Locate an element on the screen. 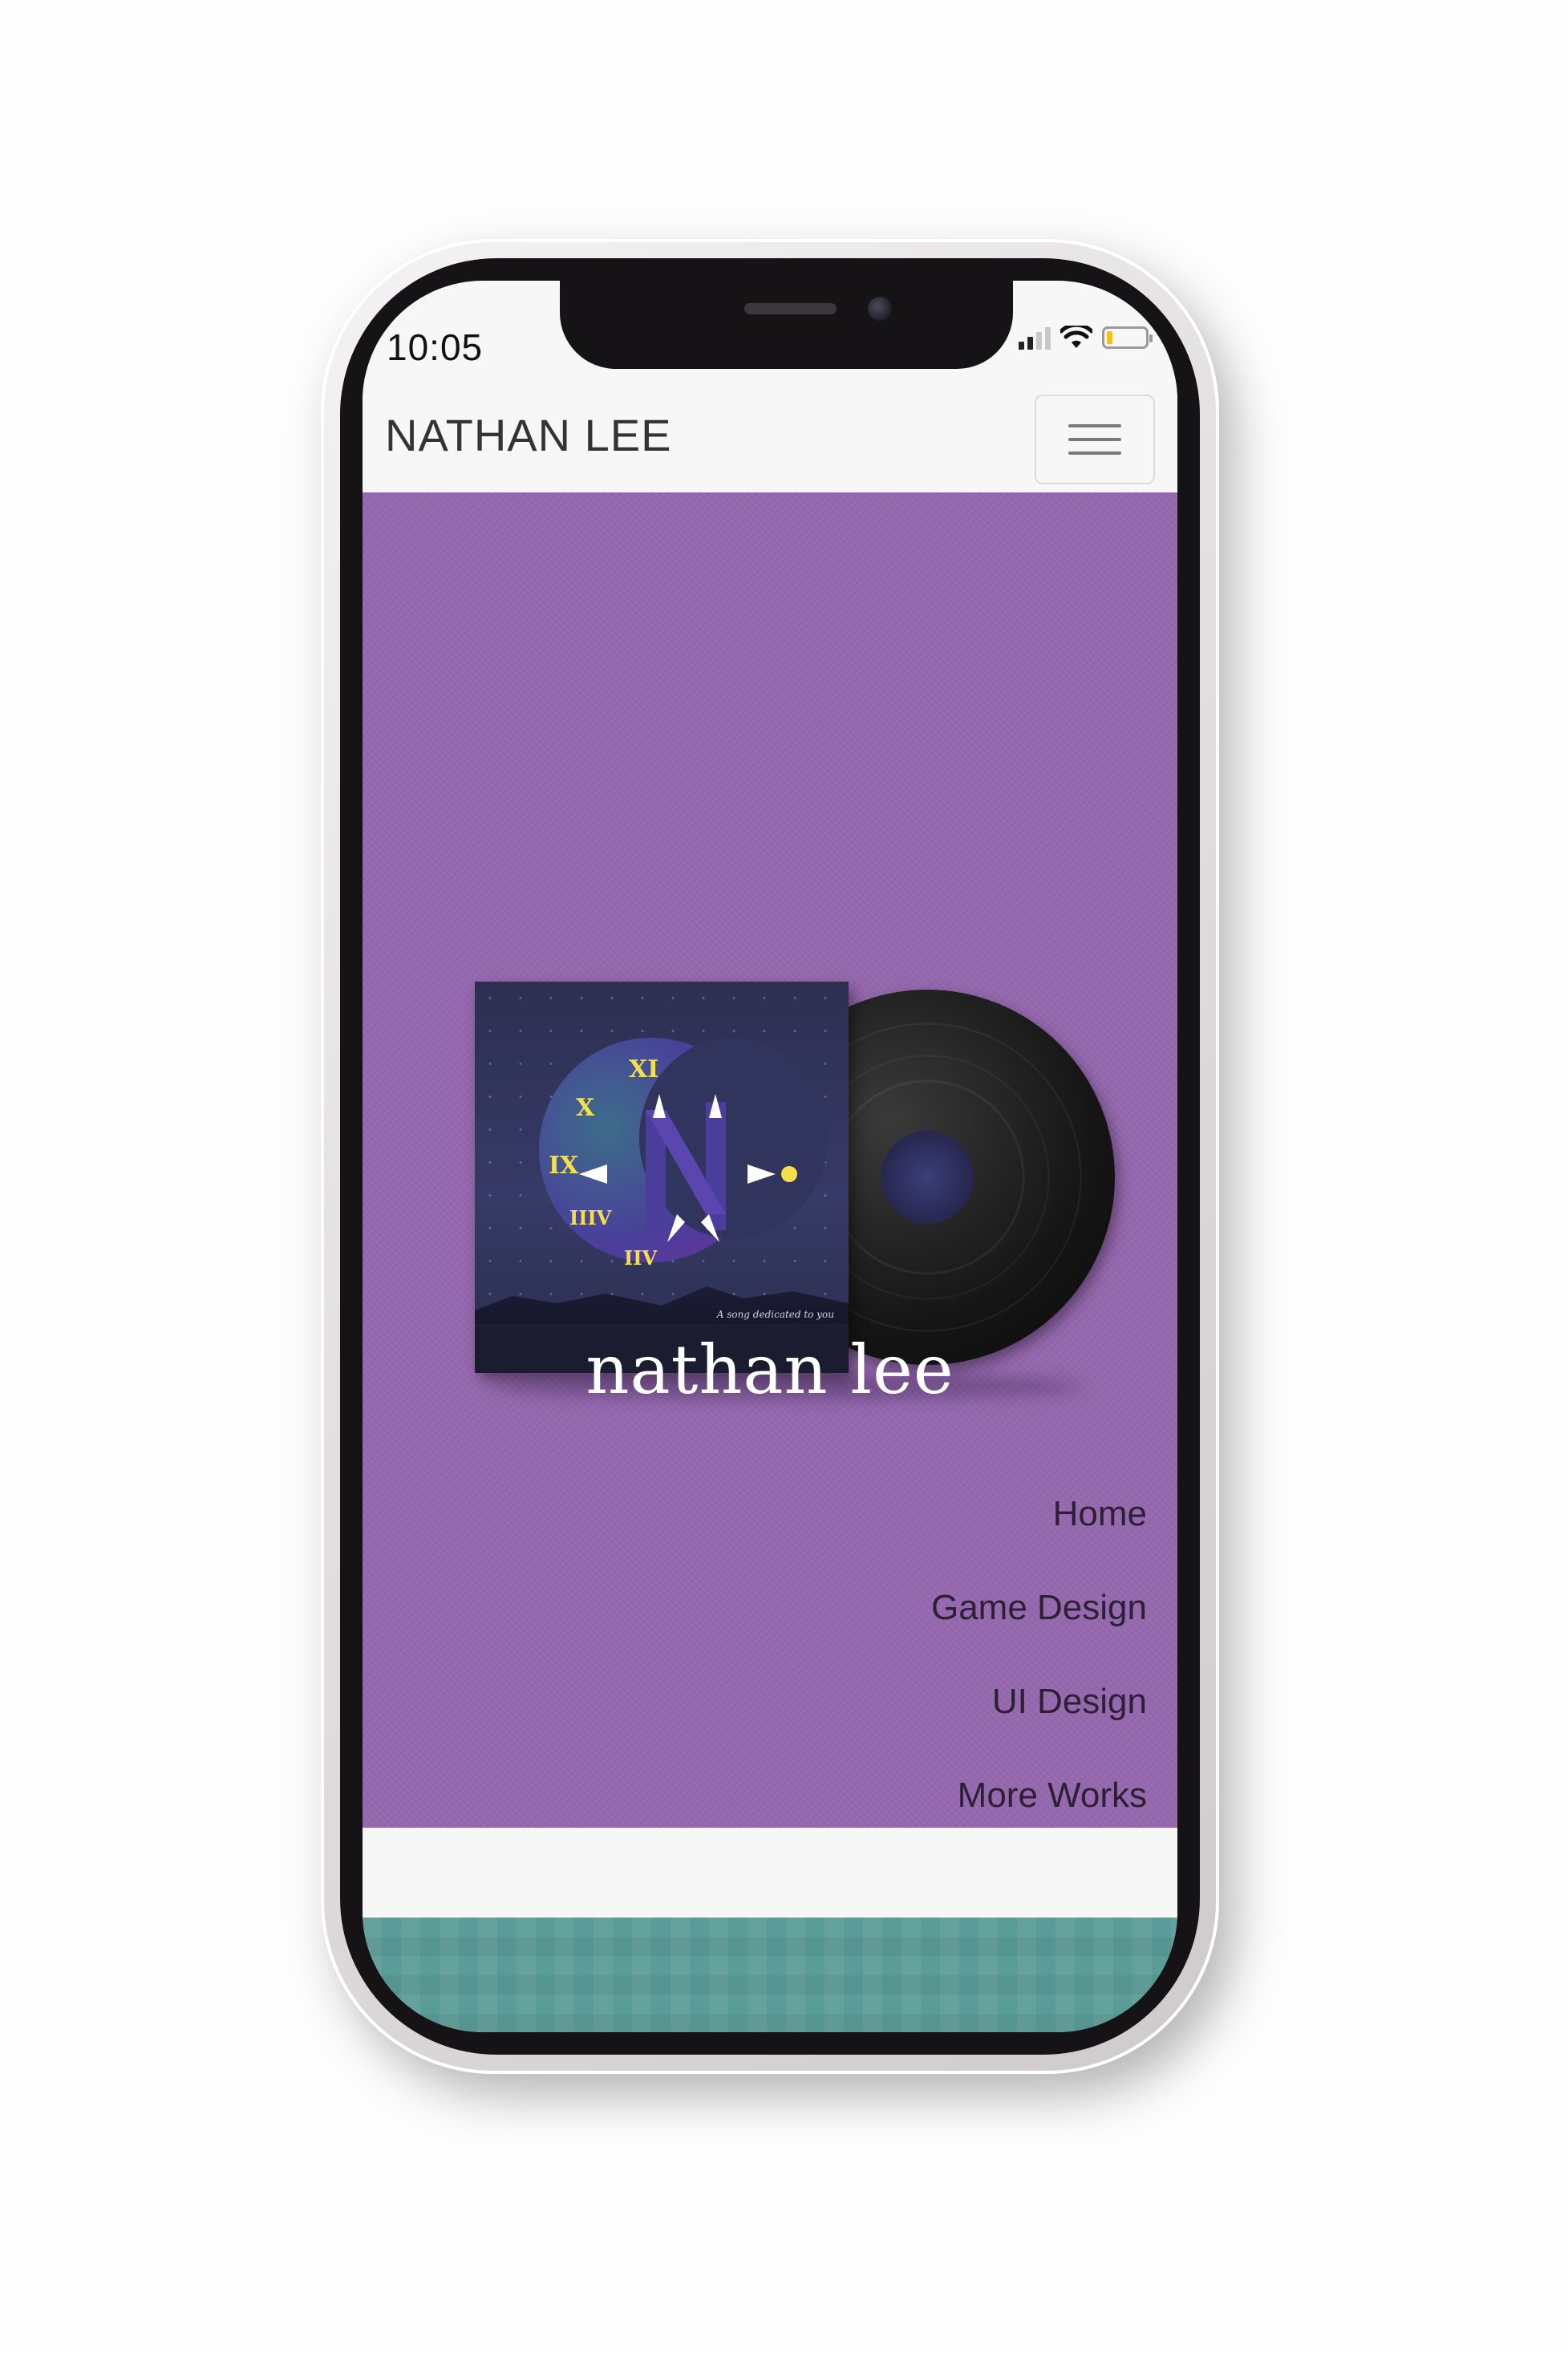 This screenshot has height=2353, width=1568. front-camera is located at coordinates (880, 309).